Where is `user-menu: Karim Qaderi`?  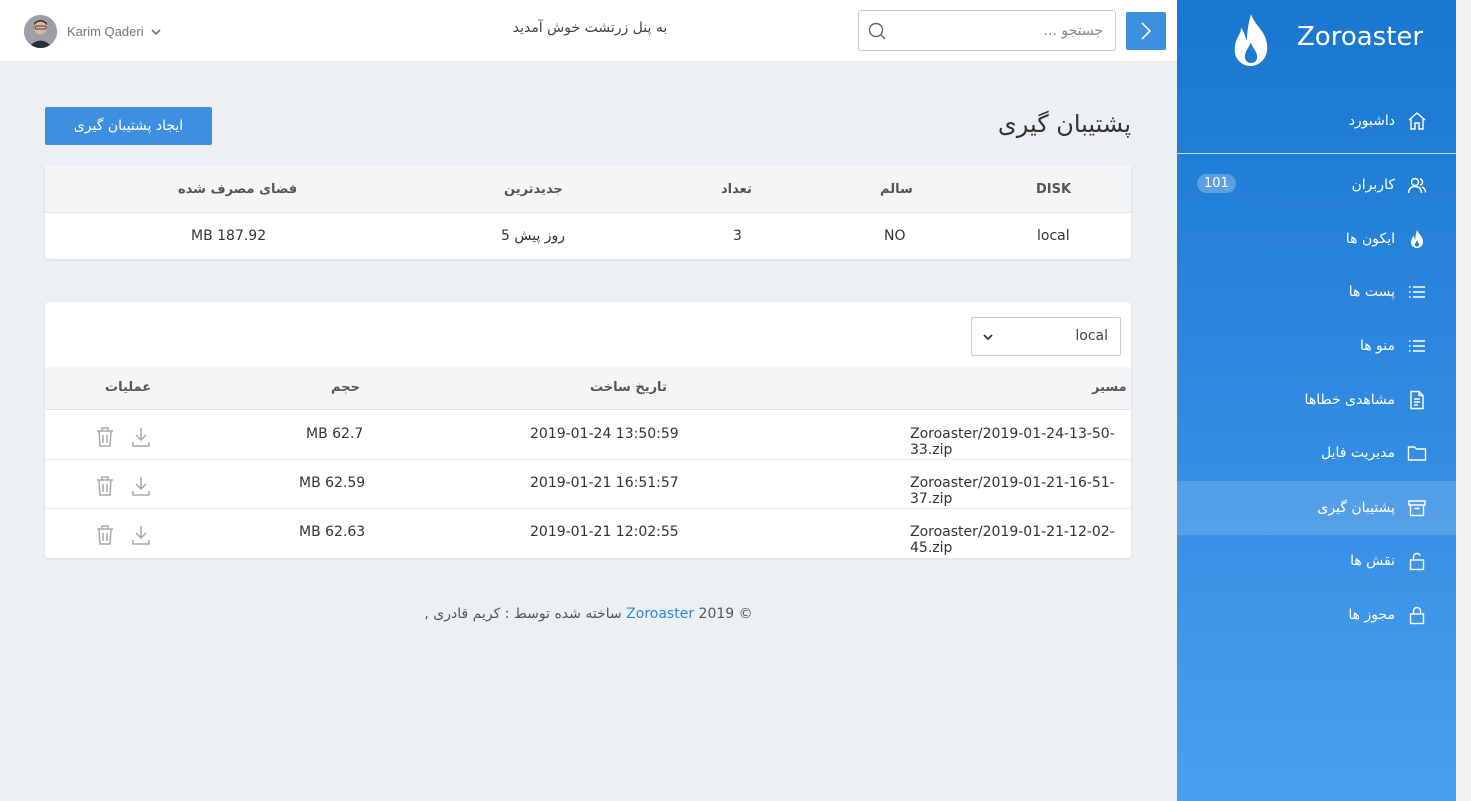
user-menu: Karim Qaderi is located at coordinates (93, 31).